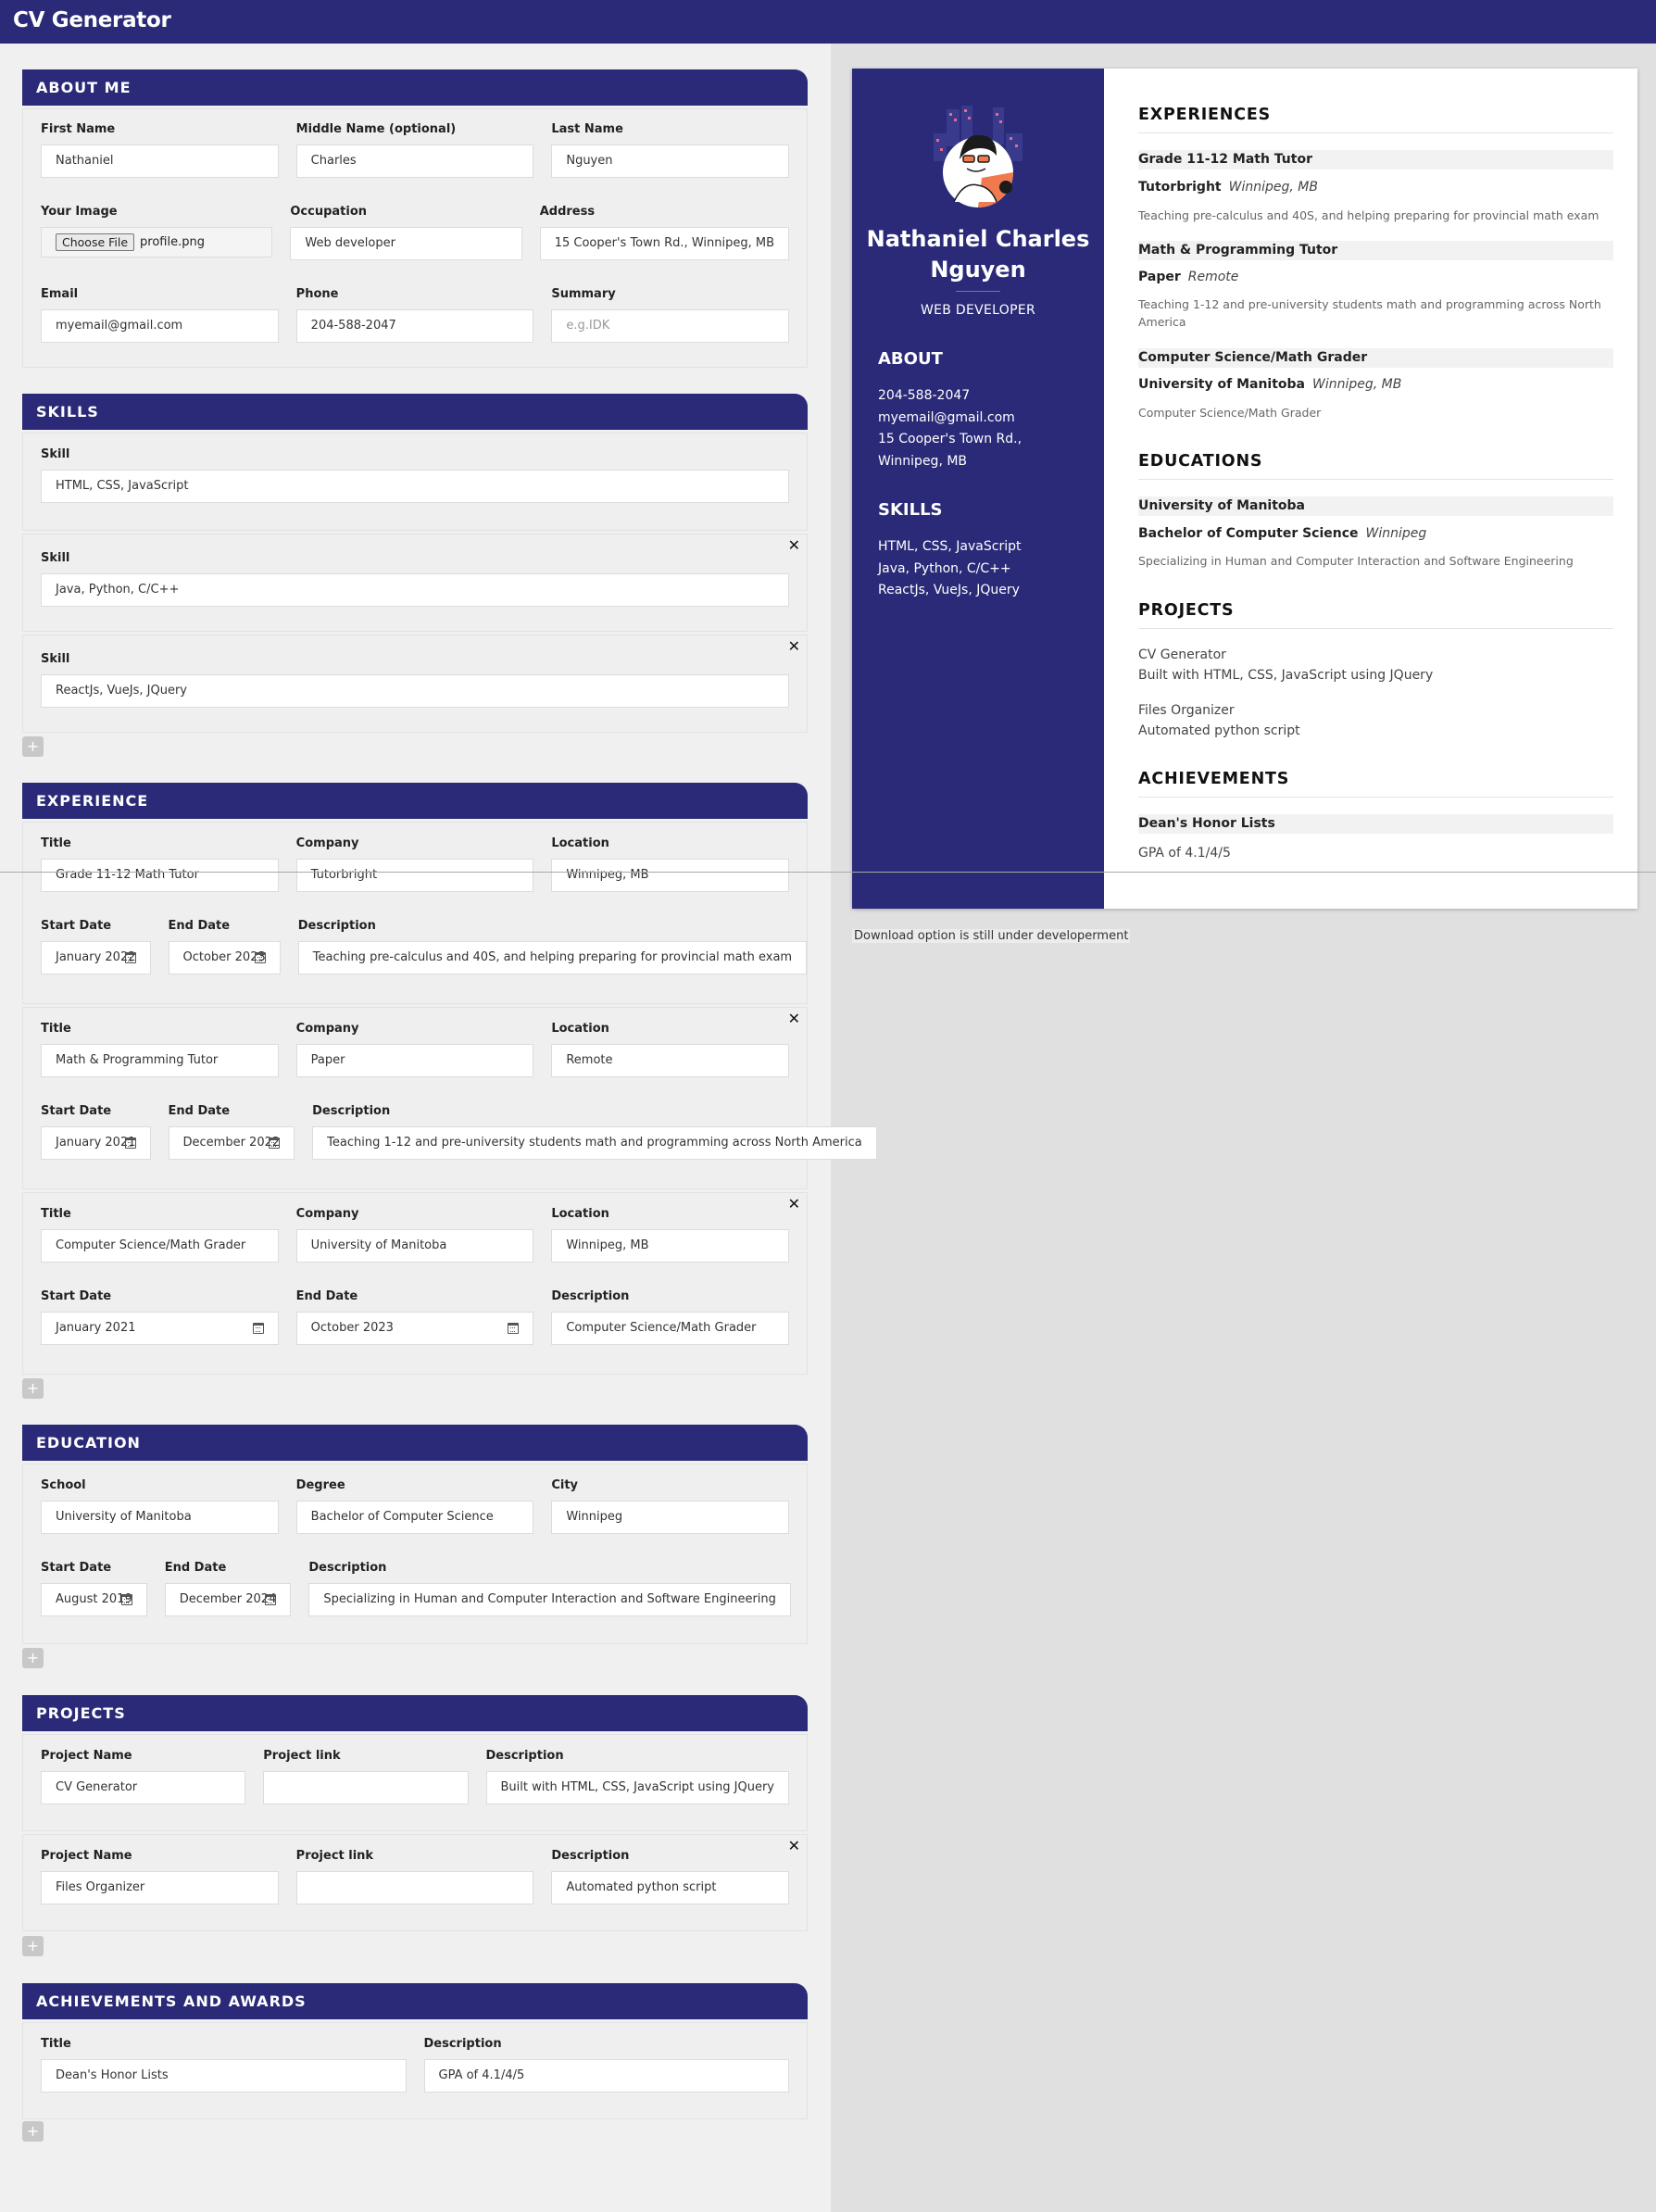  What do you see at coordinates (33, 1658) in the screenshot?
I see `add-education-button: +` at bounding box center [33, 1658].